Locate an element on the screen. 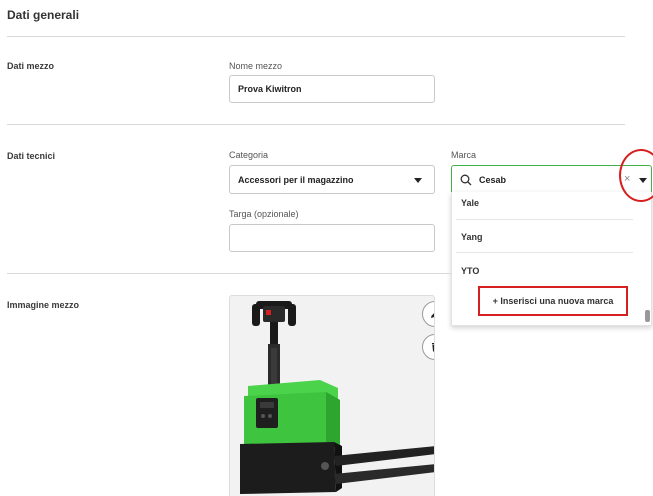 This screenshot has width=653, height=496. page-title: Dati generali is located at coordinates (43, 15).